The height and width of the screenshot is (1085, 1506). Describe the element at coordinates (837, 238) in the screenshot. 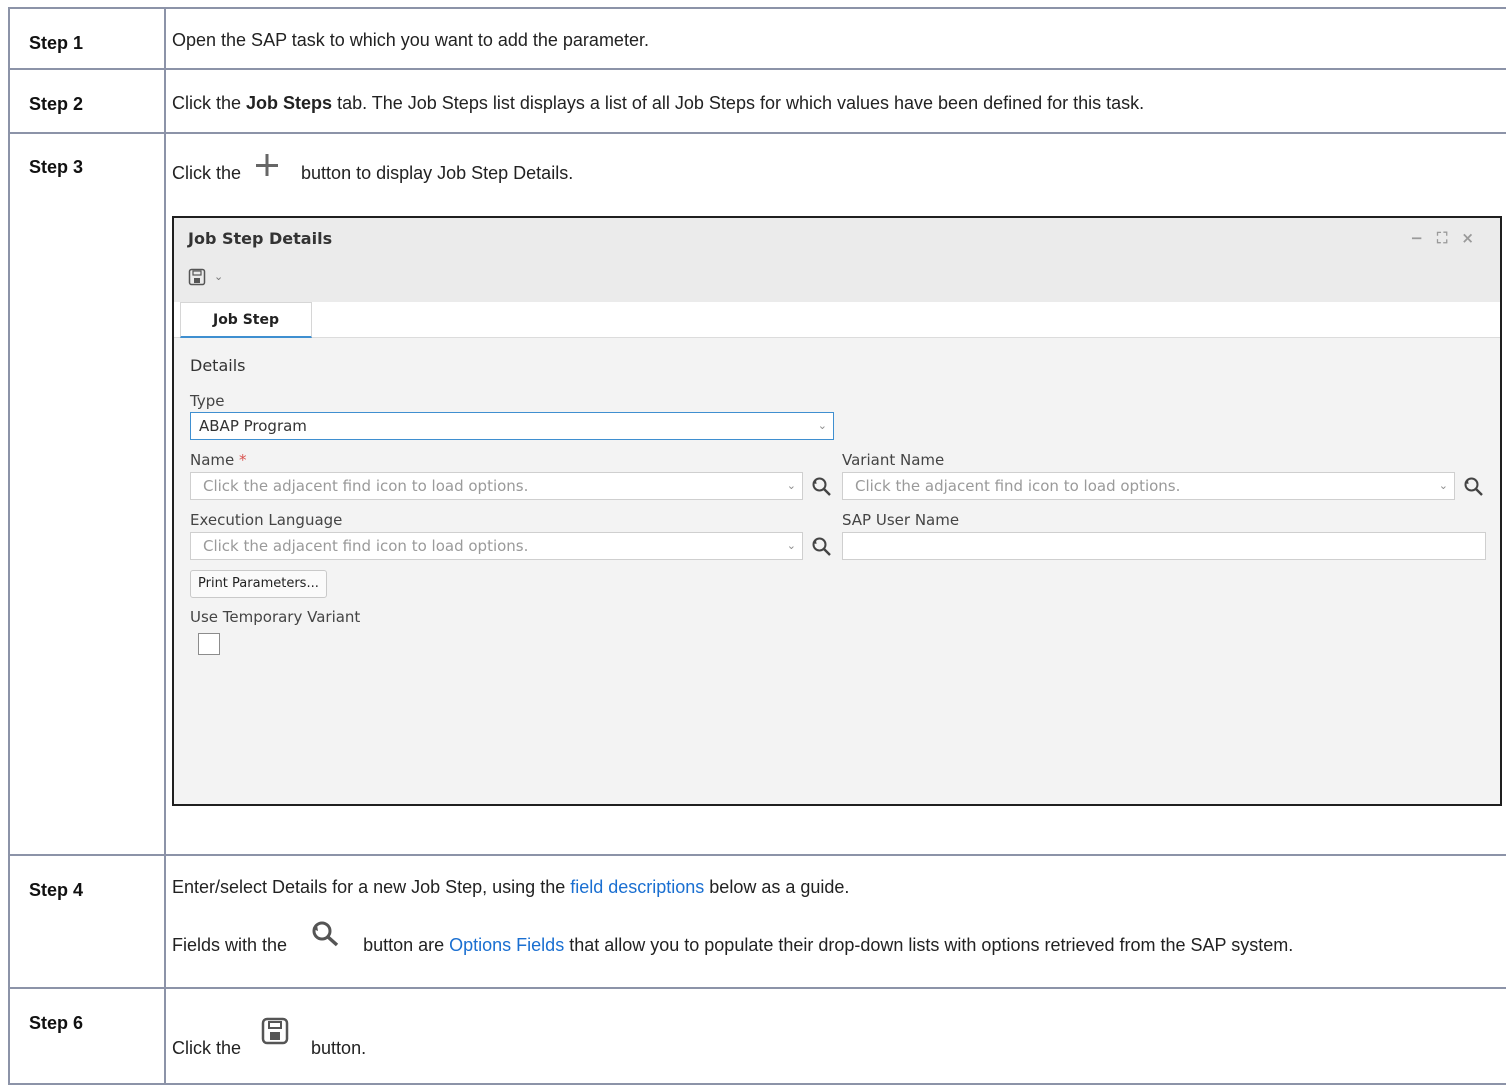

I see `window-titlebar: Job Step Details −⛶×` at that location.